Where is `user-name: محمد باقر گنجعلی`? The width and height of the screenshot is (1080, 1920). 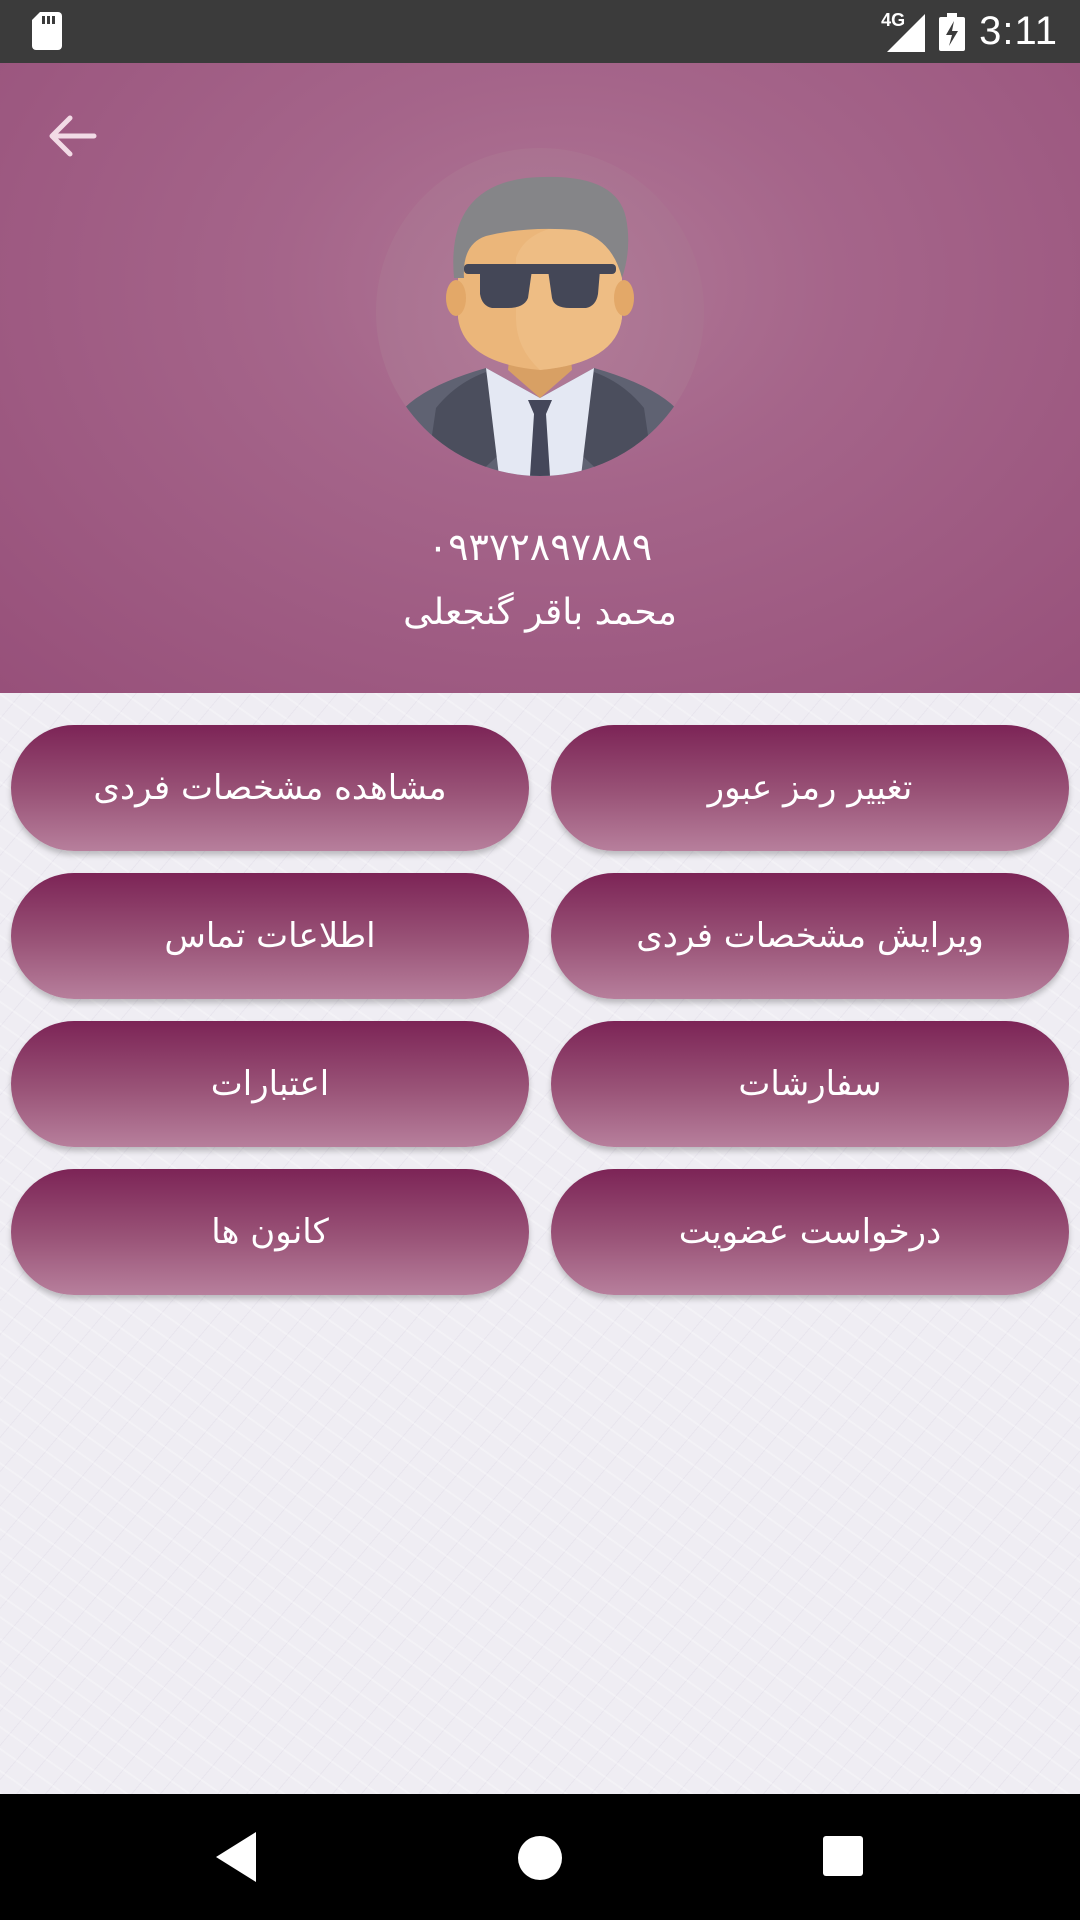
user-name: محمد باقر گنجعلی is located at coordinates (540, 612).